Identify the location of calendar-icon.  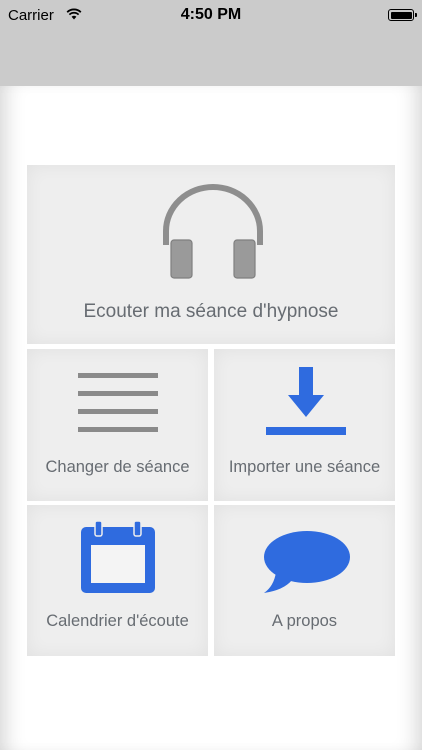
(118, 557).